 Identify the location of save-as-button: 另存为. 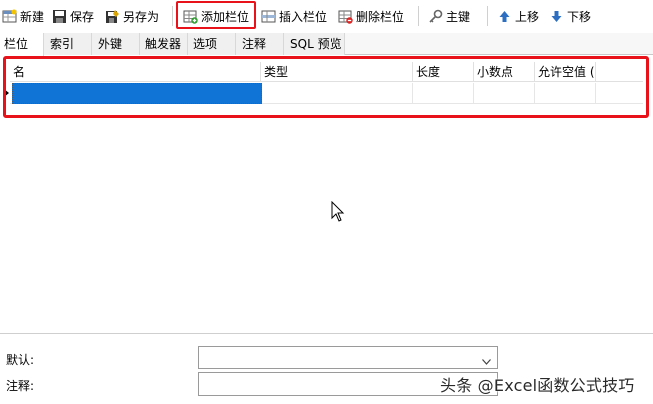
(132, 16).